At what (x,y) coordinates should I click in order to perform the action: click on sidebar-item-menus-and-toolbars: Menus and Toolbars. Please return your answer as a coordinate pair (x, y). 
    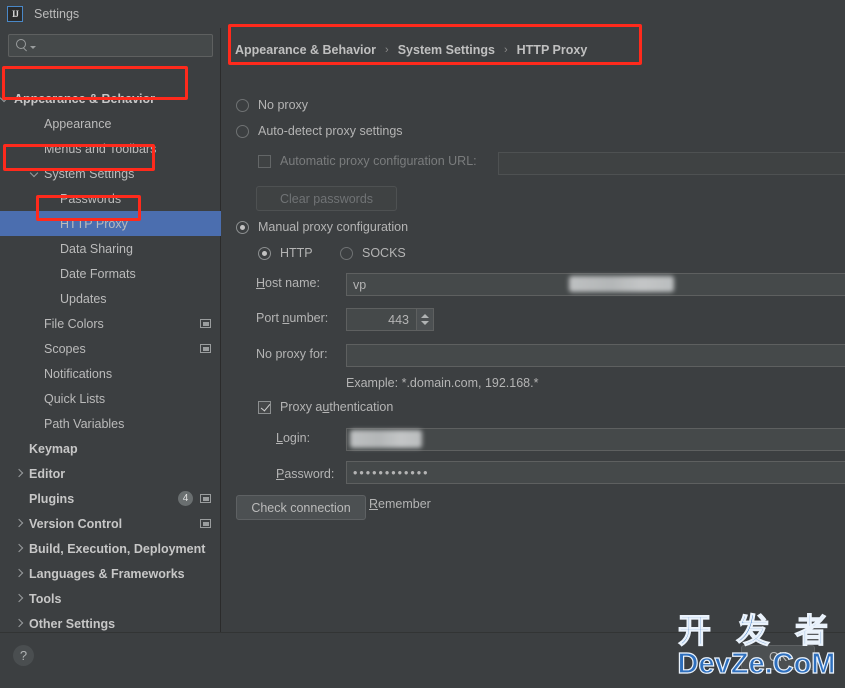
    Looking at the image, I should click on (110, 148).